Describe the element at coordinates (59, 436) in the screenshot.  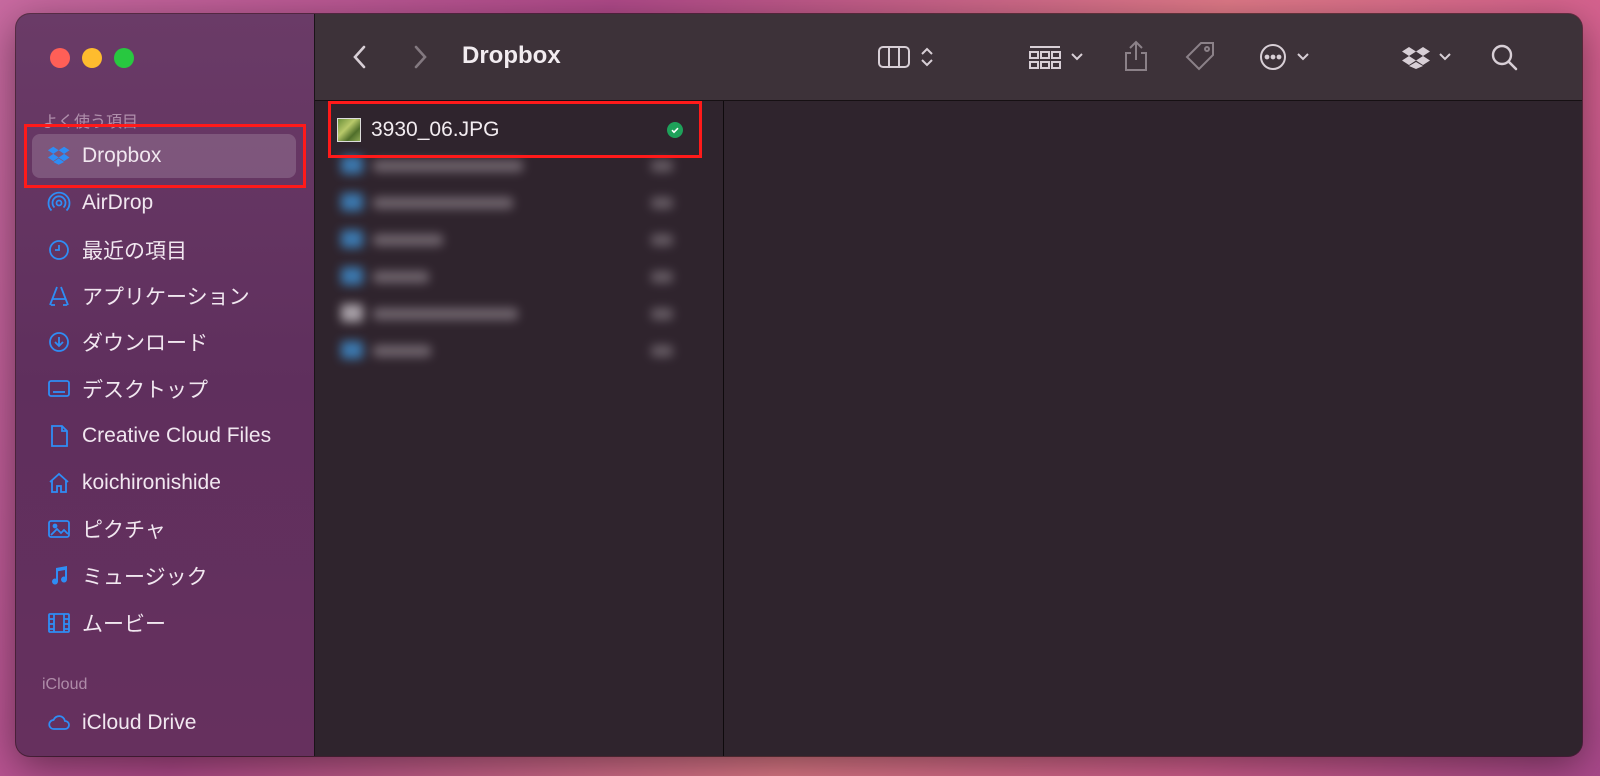
I see `document-icon` at that location.